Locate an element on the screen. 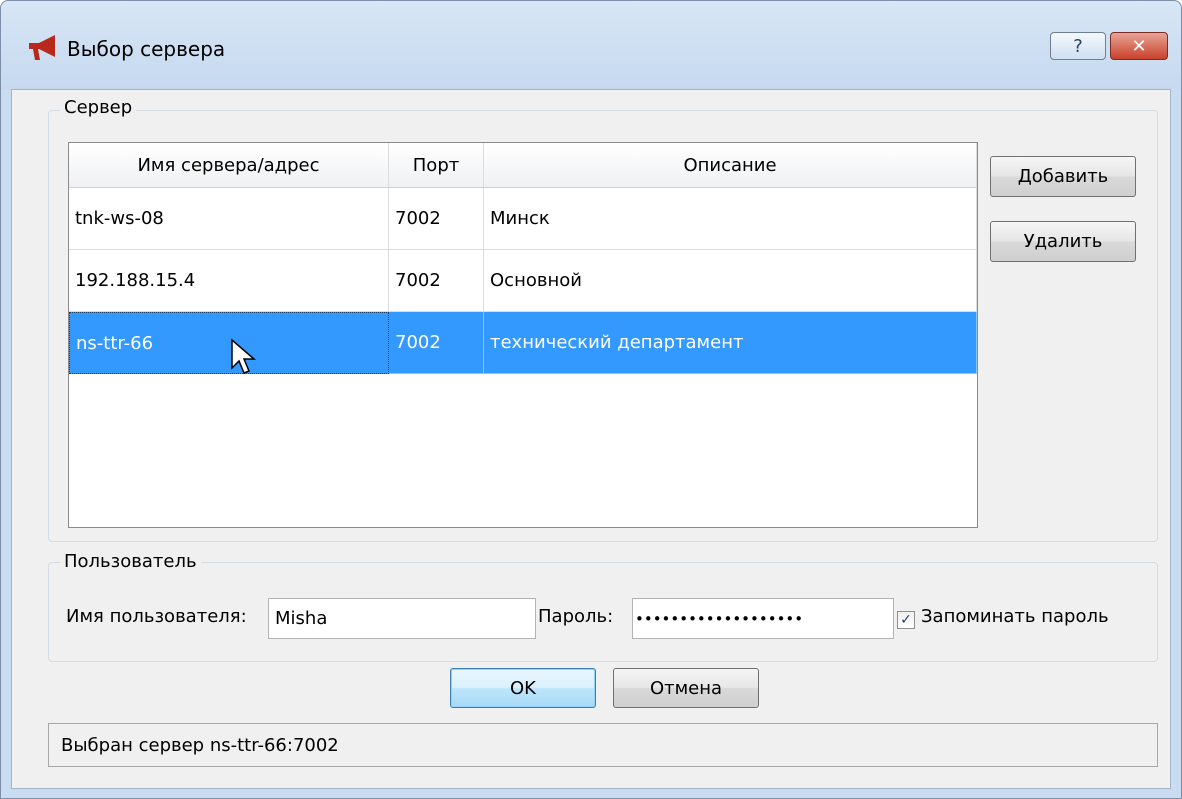 The width and height of the screenshot is (1182, 799). checkmark-icon: ✓ is located at coordinates (906, 620).